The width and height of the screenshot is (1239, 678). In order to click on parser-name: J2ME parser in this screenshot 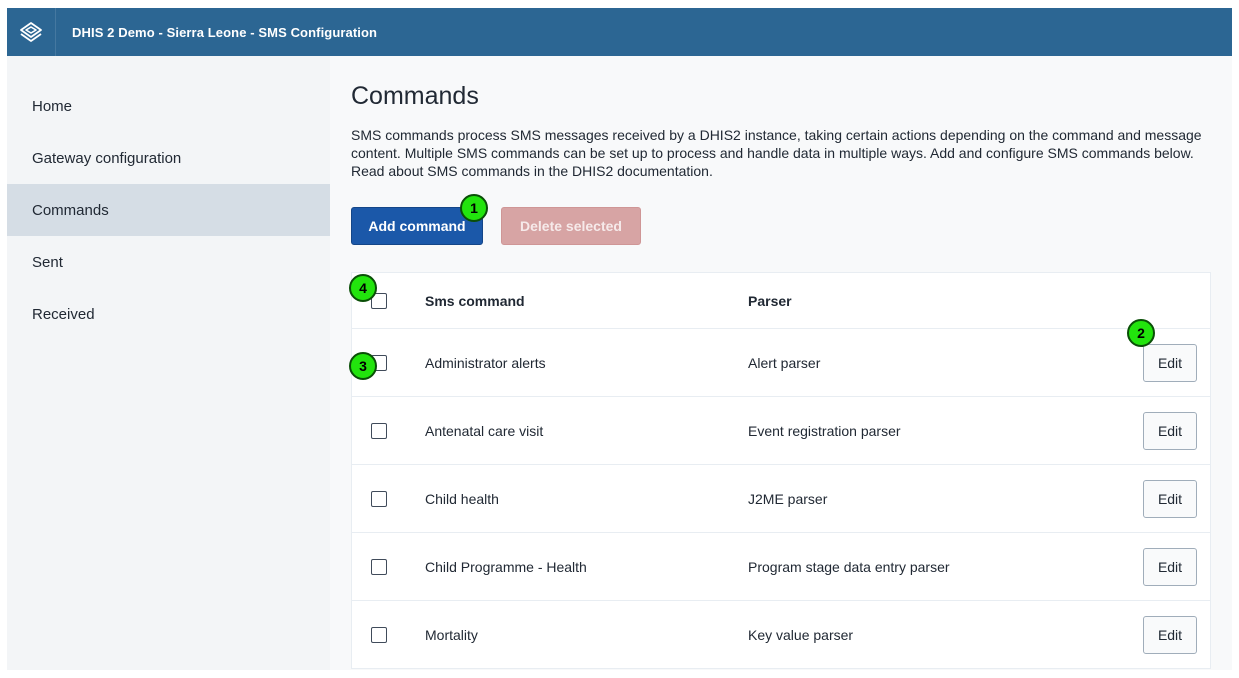, I will do `click(788, 498)`.